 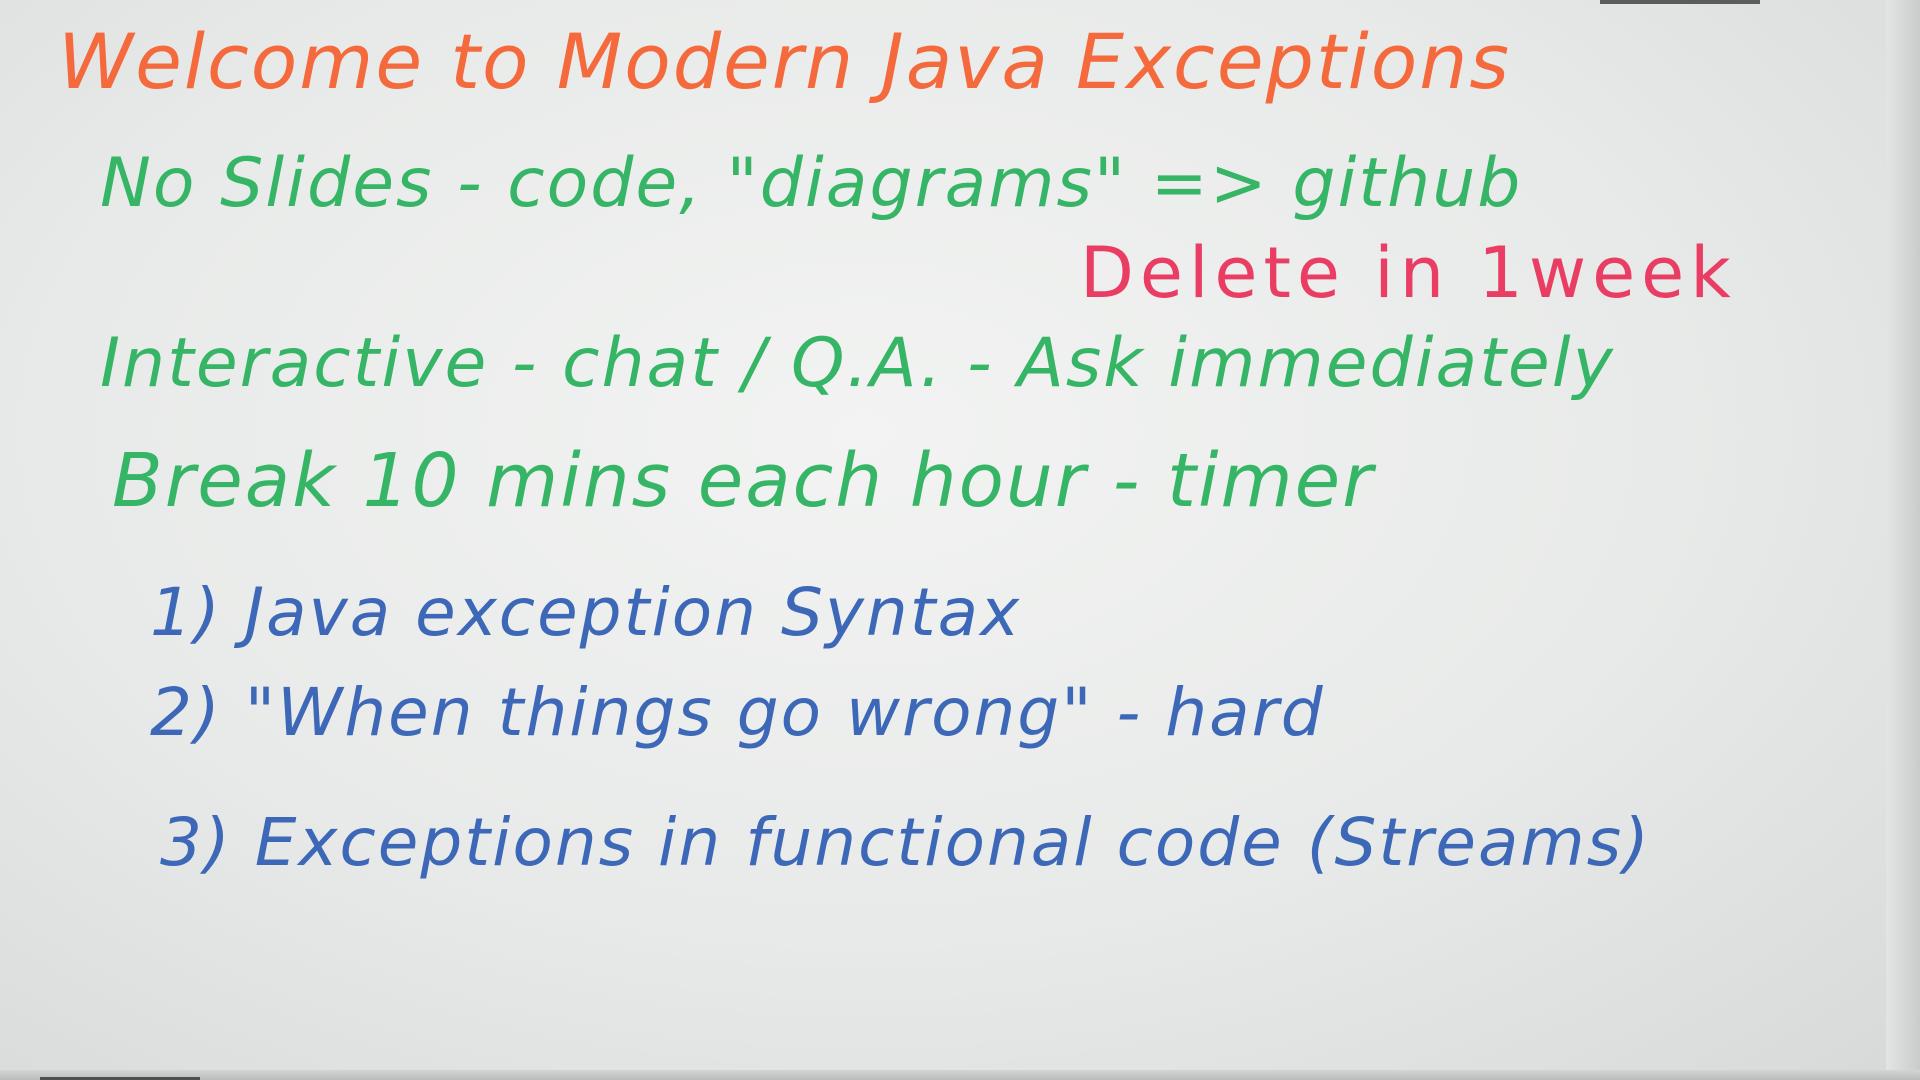 I want to click on board-edge-bottom, so click(x=960, y=1075).